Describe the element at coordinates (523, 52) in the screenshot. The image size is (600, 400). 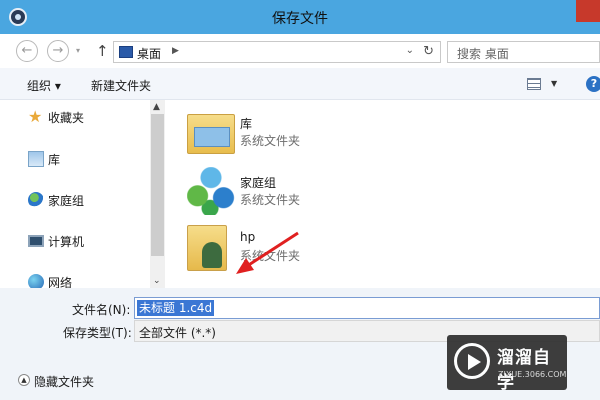
I see `search-input: 搜索 桌面` at that location.